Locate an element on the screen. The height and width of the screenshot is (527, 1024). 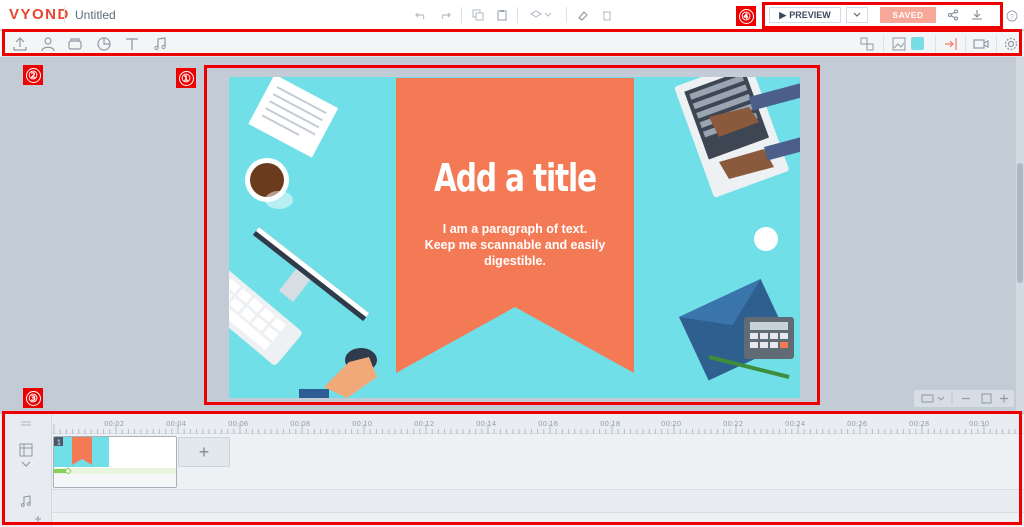
trash-icon is located at coordinates (607, 15).